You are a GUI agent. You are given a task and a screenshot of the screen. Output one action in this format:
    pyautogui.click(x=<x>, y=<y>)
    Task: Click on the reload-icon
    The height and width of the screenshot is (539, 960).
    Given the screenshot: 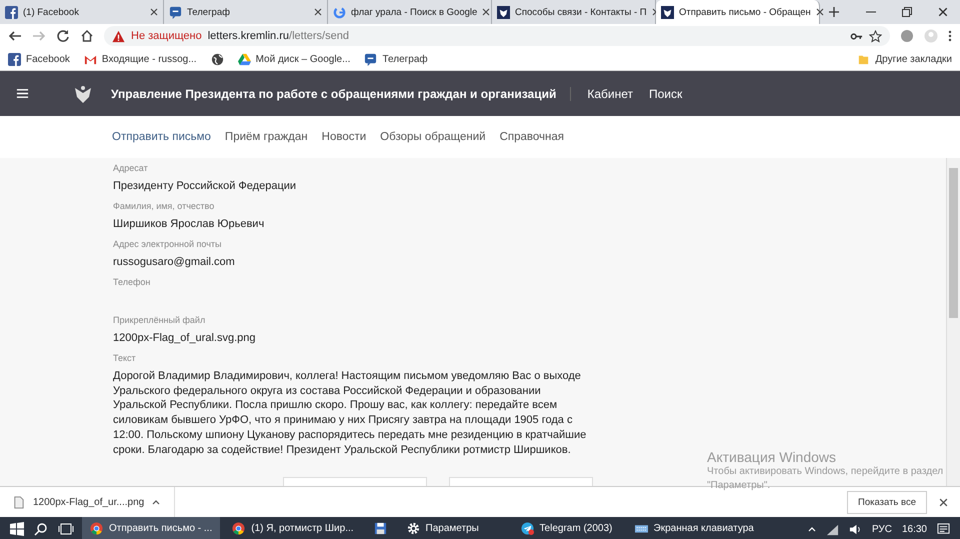 What is the action you would take?
    pyautogui.click(x=63, y=36)
    